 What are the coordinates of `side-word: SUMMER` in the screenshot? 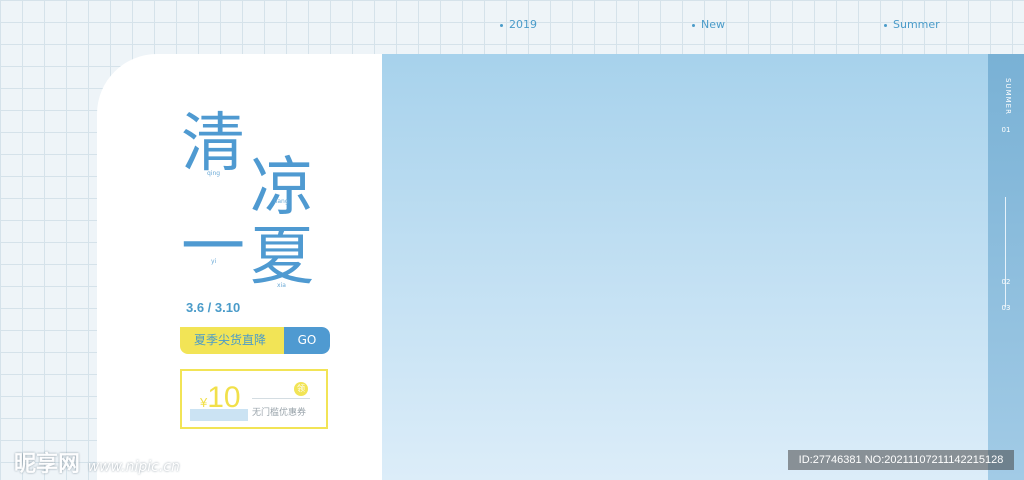 It's located at (1008, 96).